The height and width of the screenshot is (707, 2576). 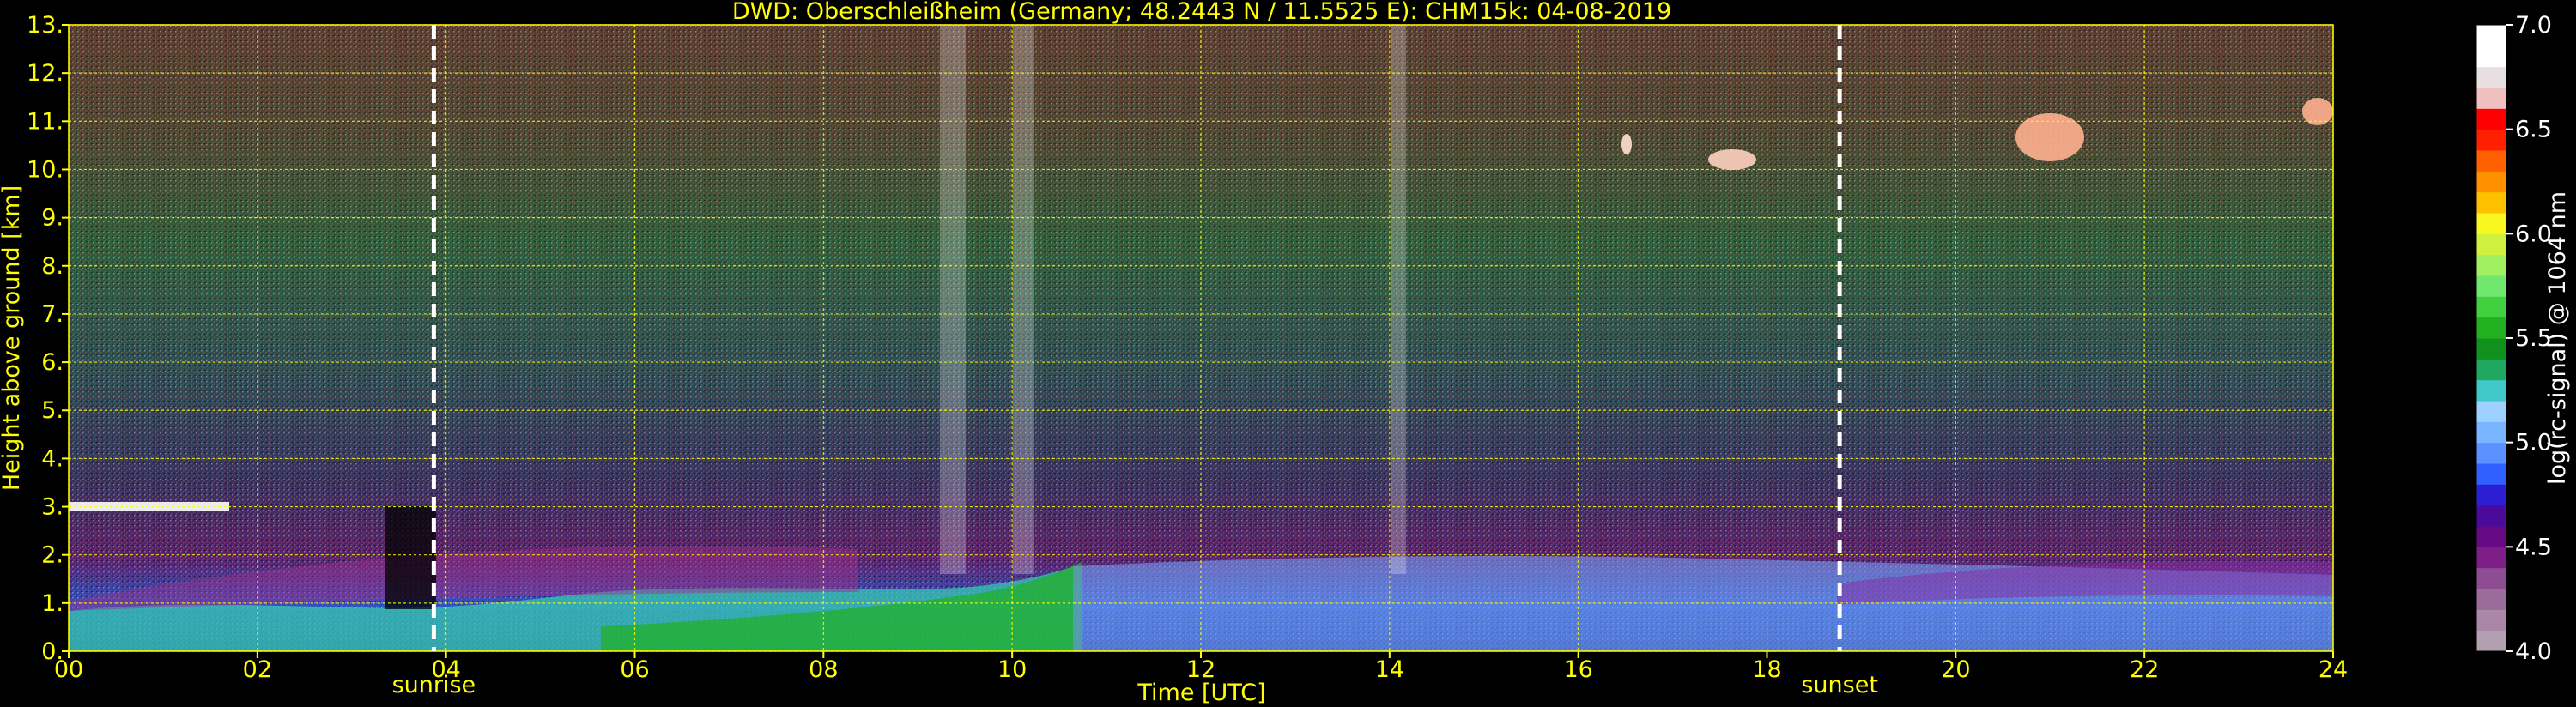 I want to click on x-tick-label: 10, so click(x=1012, y=670).